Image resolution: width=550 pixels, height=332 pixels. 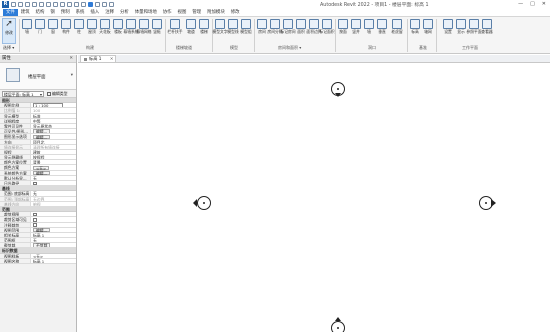 I want to click on tab-analyze: 分析, so click(x=124, y=12).